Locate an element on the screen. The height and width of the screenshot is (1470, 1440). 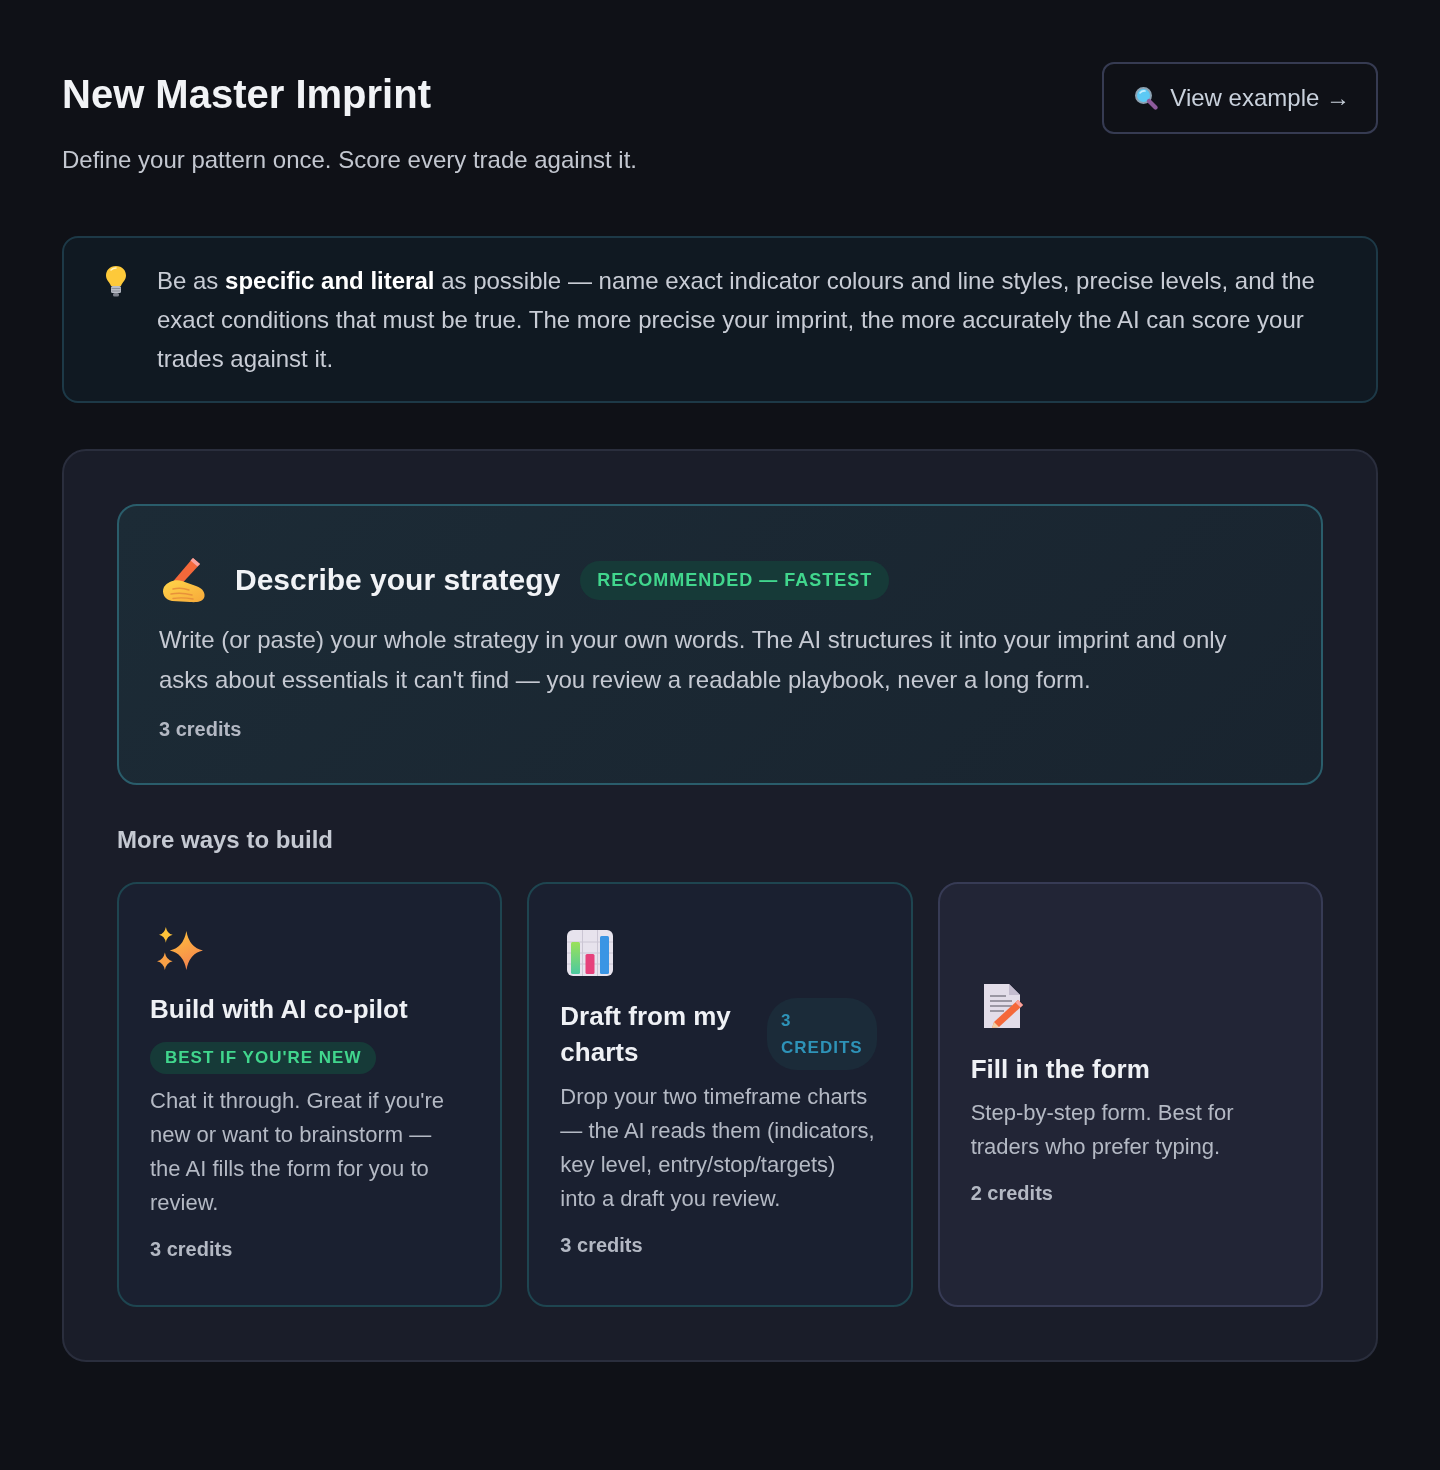
sparkle-icon is located at coordinates (180, 948).